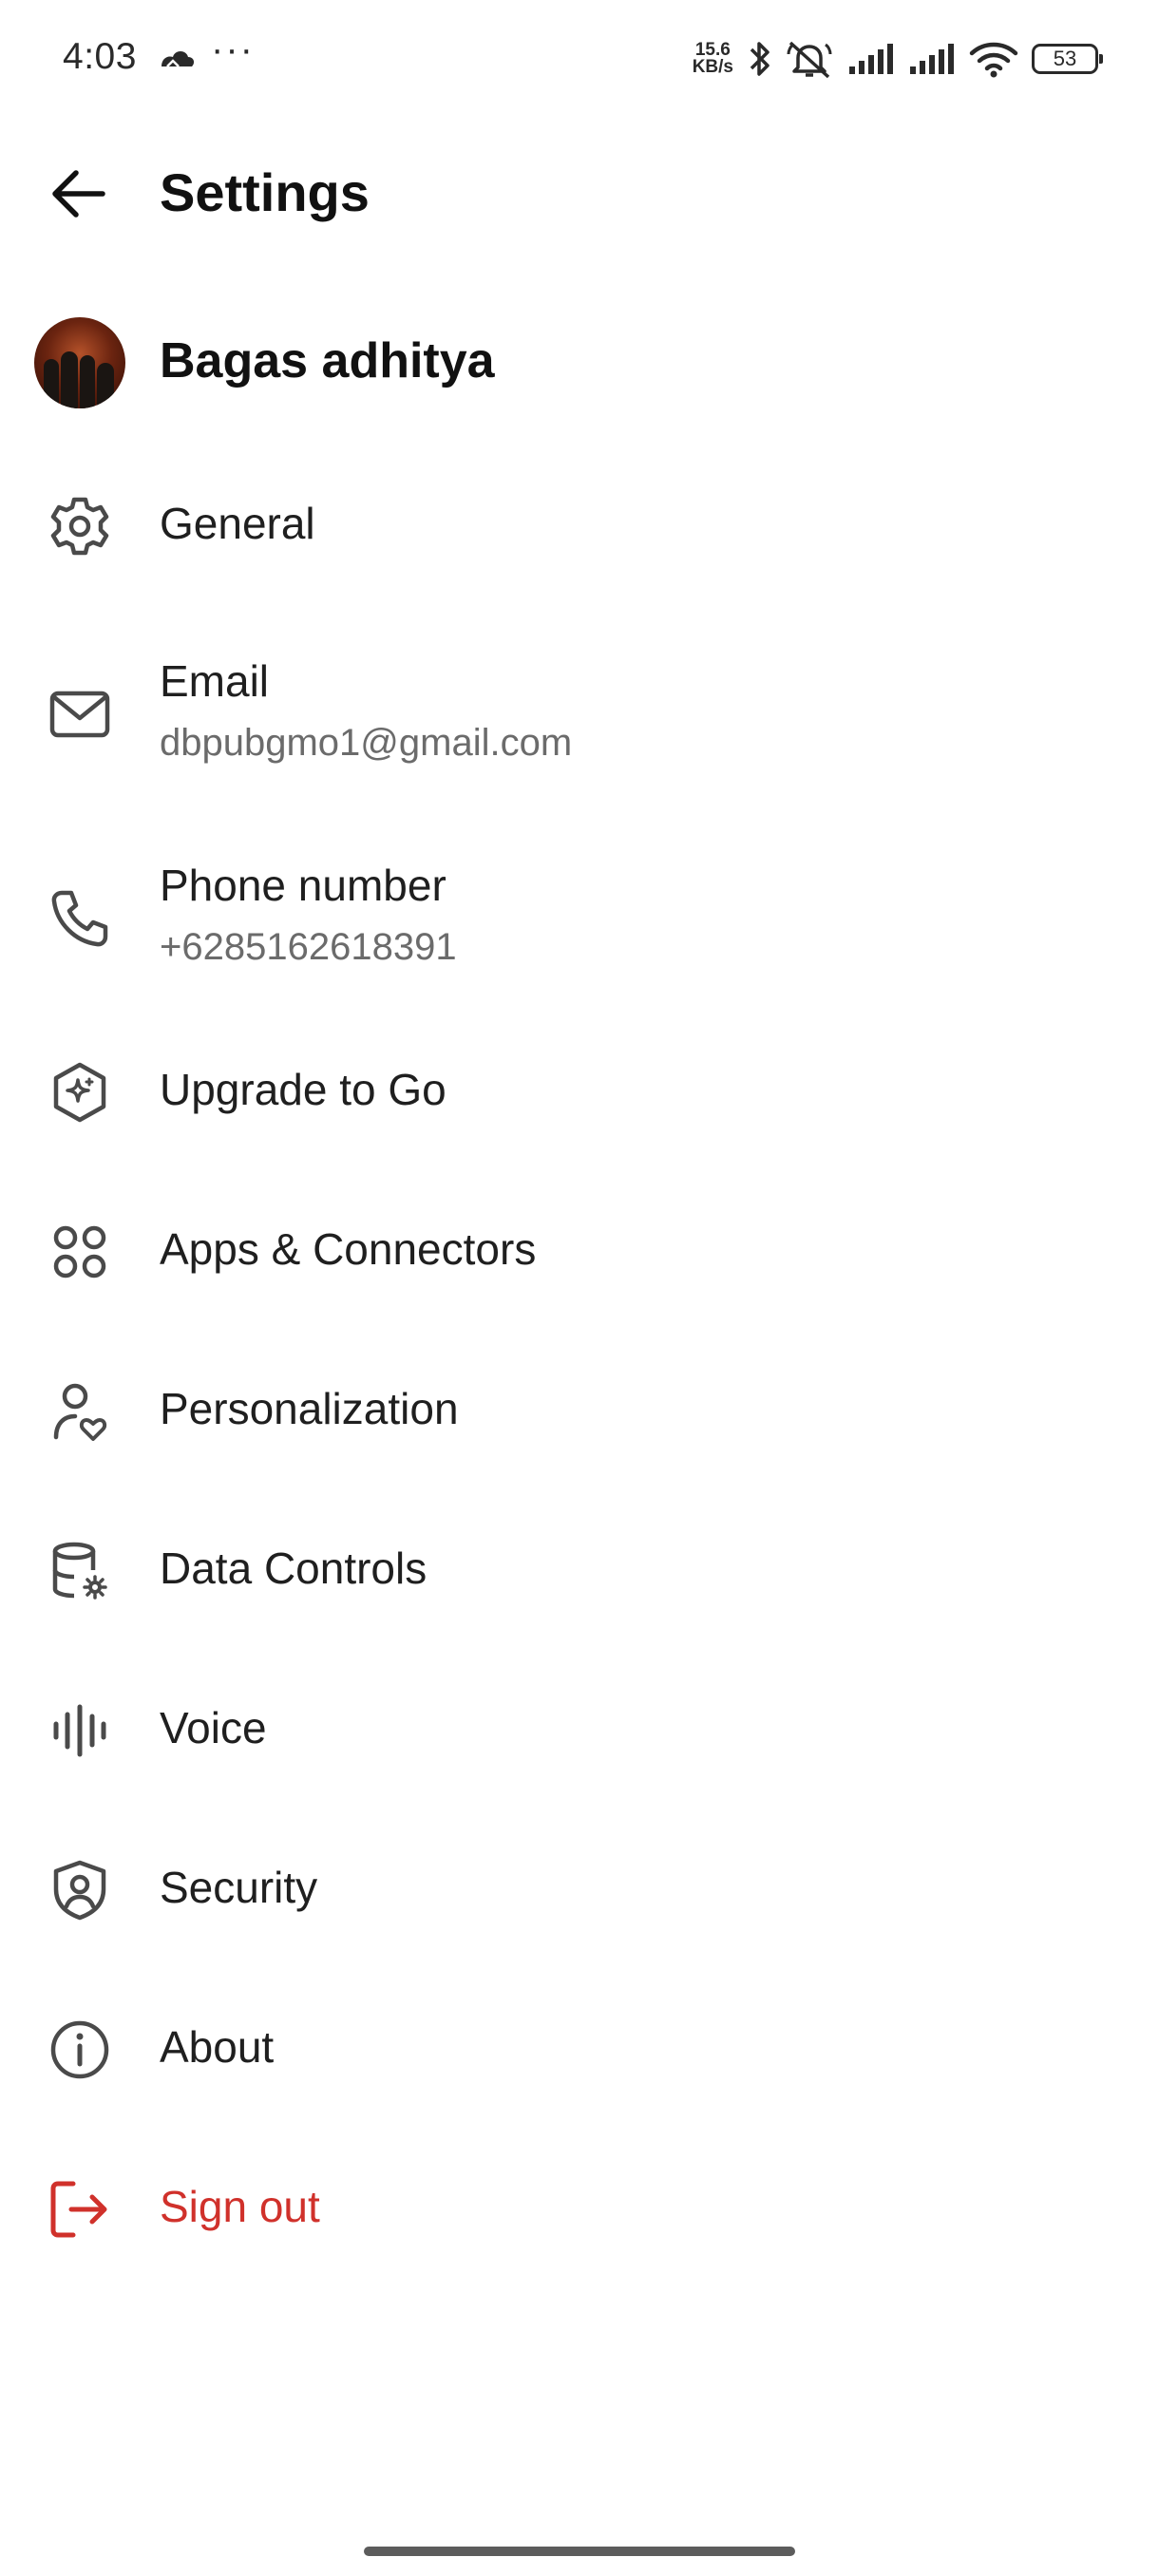 The width and height of the screenshot is (1159, 2576). Describe the element at coordinates (100, 56) in the screenshot. I see `status-time: 4:03` at that location.